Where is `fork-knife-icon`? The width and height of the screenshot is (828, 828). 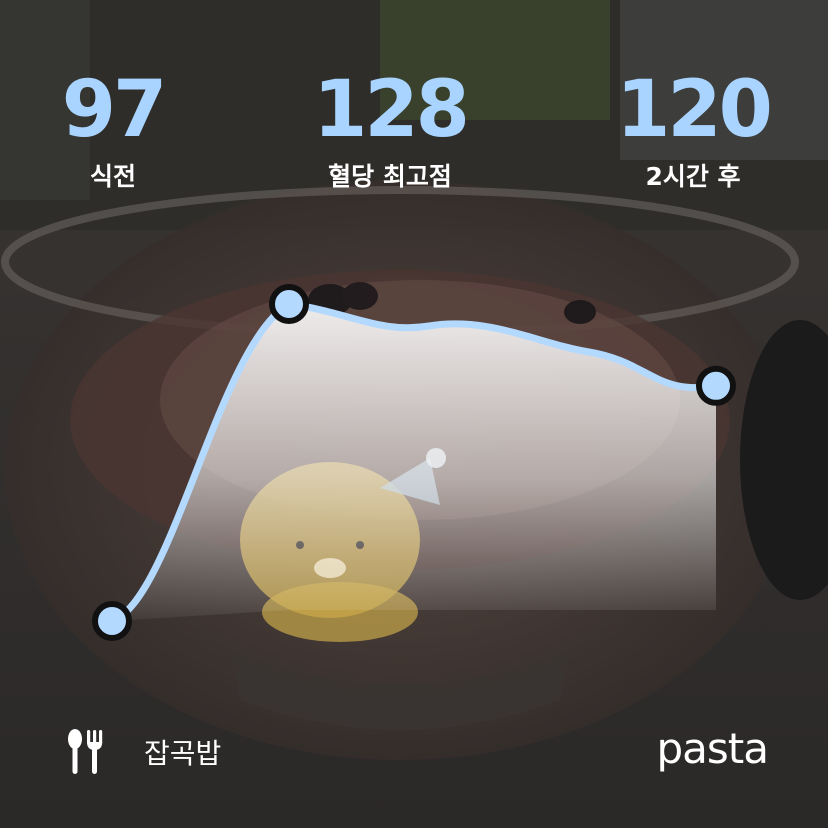 fork-knife-icon is located at coordinates (85, 751).